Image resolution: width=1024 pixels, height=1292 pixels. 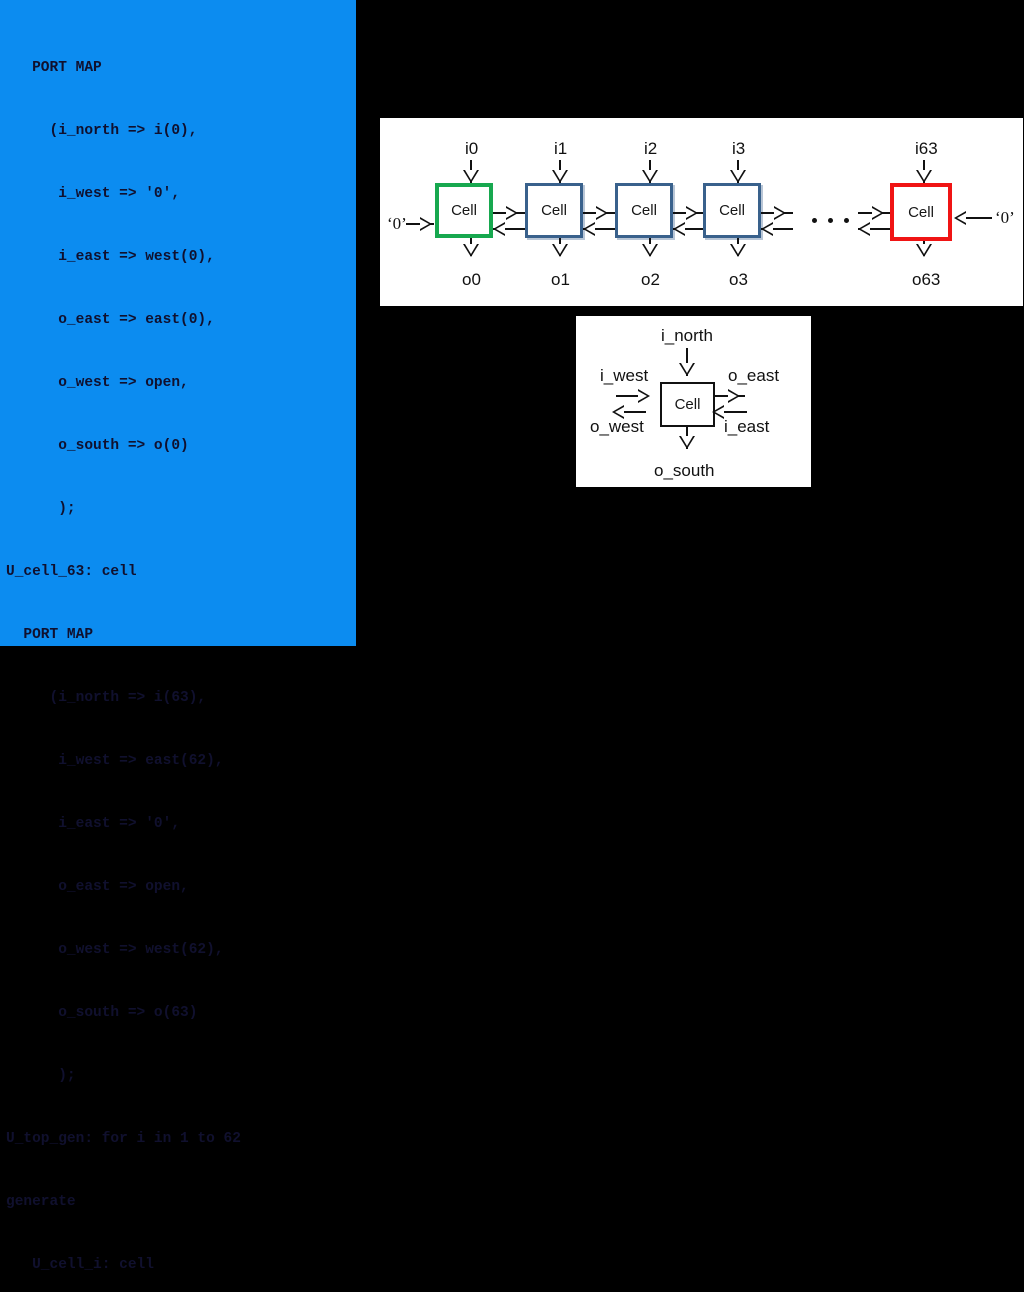 I want to click on chain-cell-label-63: Cell, so click(x=921, y=212).